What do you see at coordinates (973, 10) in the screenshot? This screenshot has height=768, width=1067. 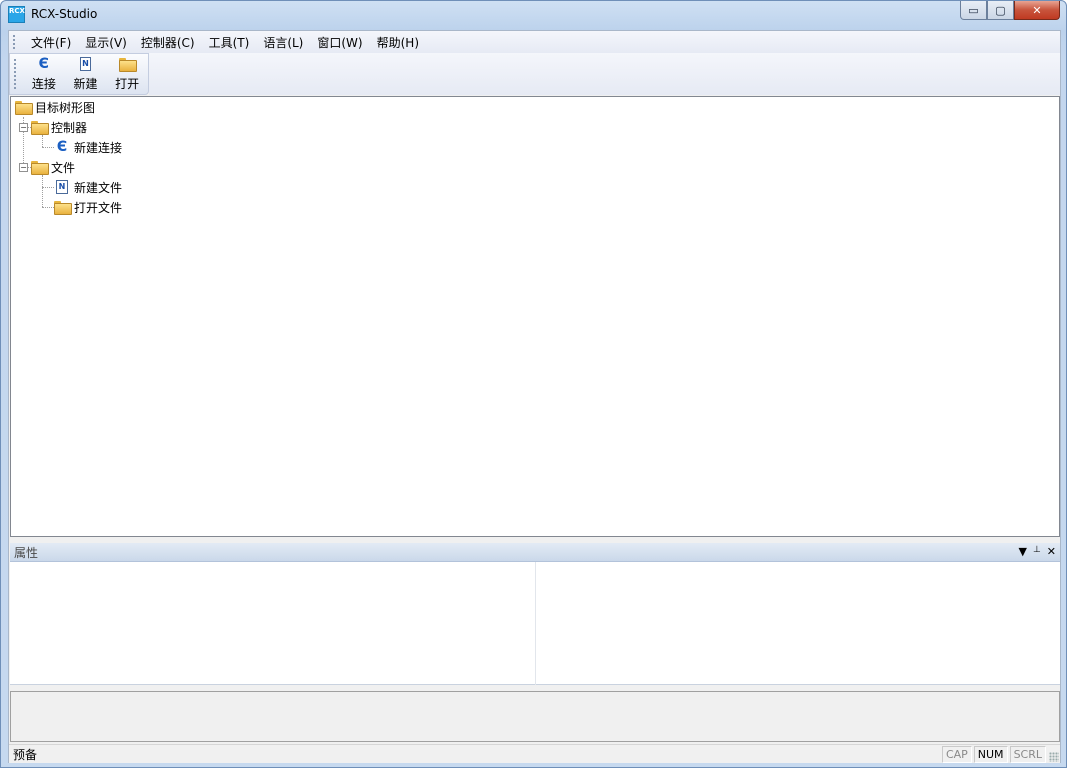 I see `minimize-button: ▭` at bounding box center [973, 10].